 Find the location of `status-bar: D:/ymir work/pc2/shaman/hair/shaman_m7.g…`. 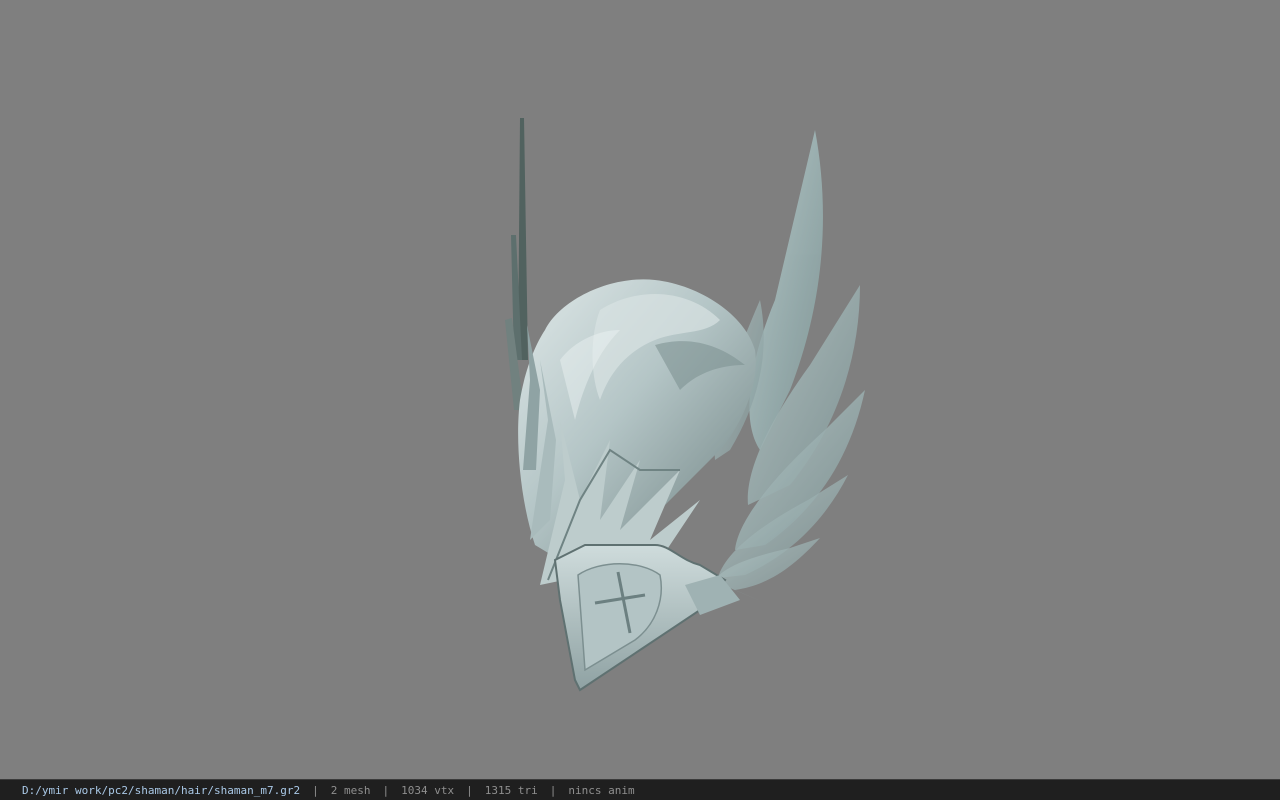

status-bar: D:/ymir work/pc2/shaman/hair/shaman_m7.g… is located at coordinates (640, 789).